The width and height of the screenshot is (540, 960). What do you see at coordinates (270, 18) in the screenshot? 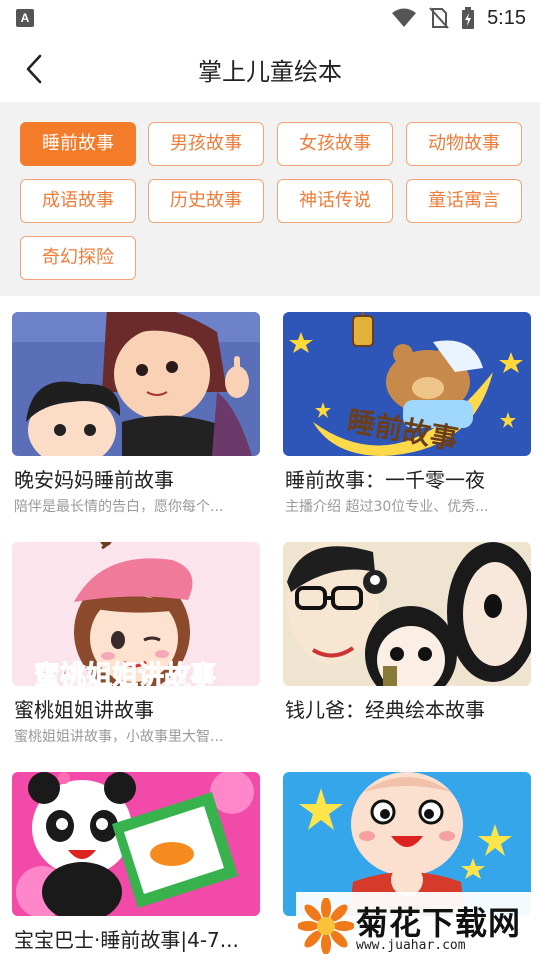
I see `status-bar: A 5:15` at bounding box center [270, 18].